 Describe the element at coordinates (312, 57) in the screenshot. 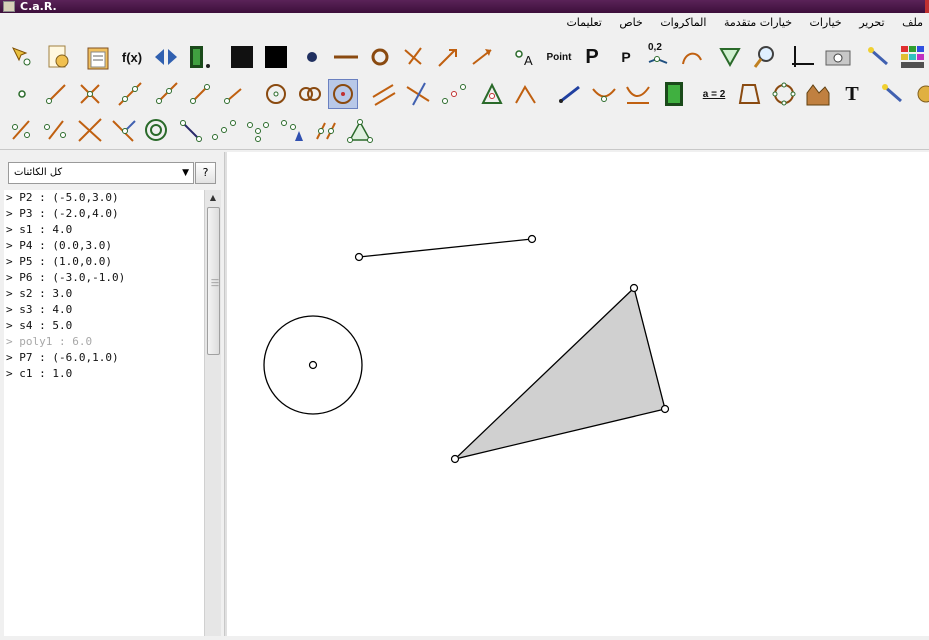

I see `point-style-icon` at that location.